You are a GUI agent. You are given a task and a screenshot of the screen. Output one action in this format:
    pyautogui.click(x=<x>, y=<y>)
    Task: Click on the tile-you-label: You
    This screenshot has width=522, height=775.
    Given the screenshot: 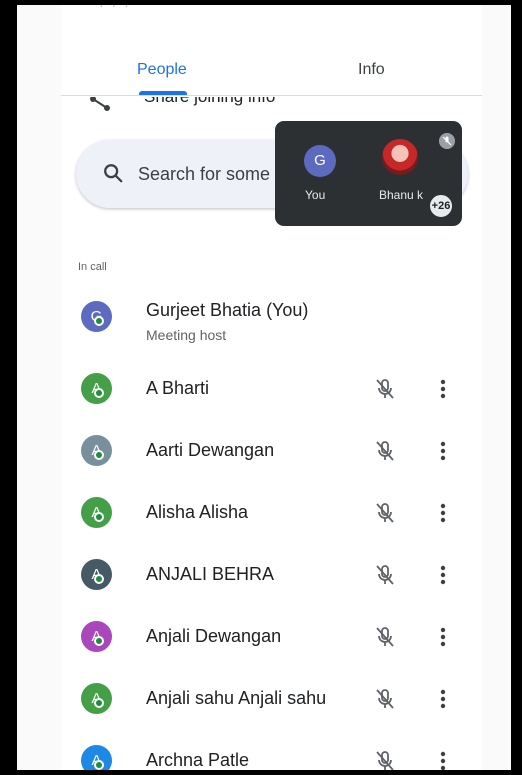 What is the action you would take?
    pyautogui.click(x=315, y=195)
    